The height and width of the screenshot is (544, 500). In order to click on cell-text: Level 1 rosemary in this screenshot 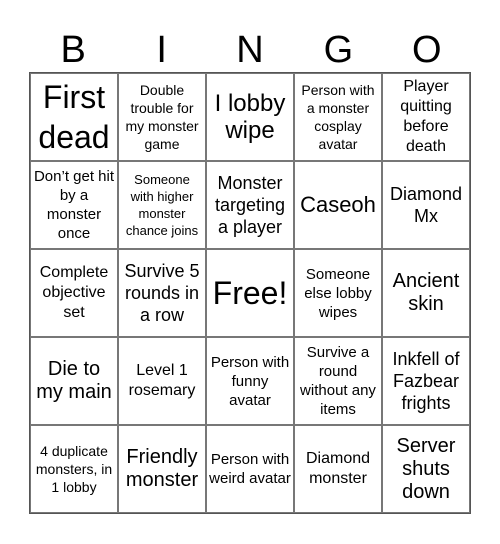, I will do `click(162, 380)`.